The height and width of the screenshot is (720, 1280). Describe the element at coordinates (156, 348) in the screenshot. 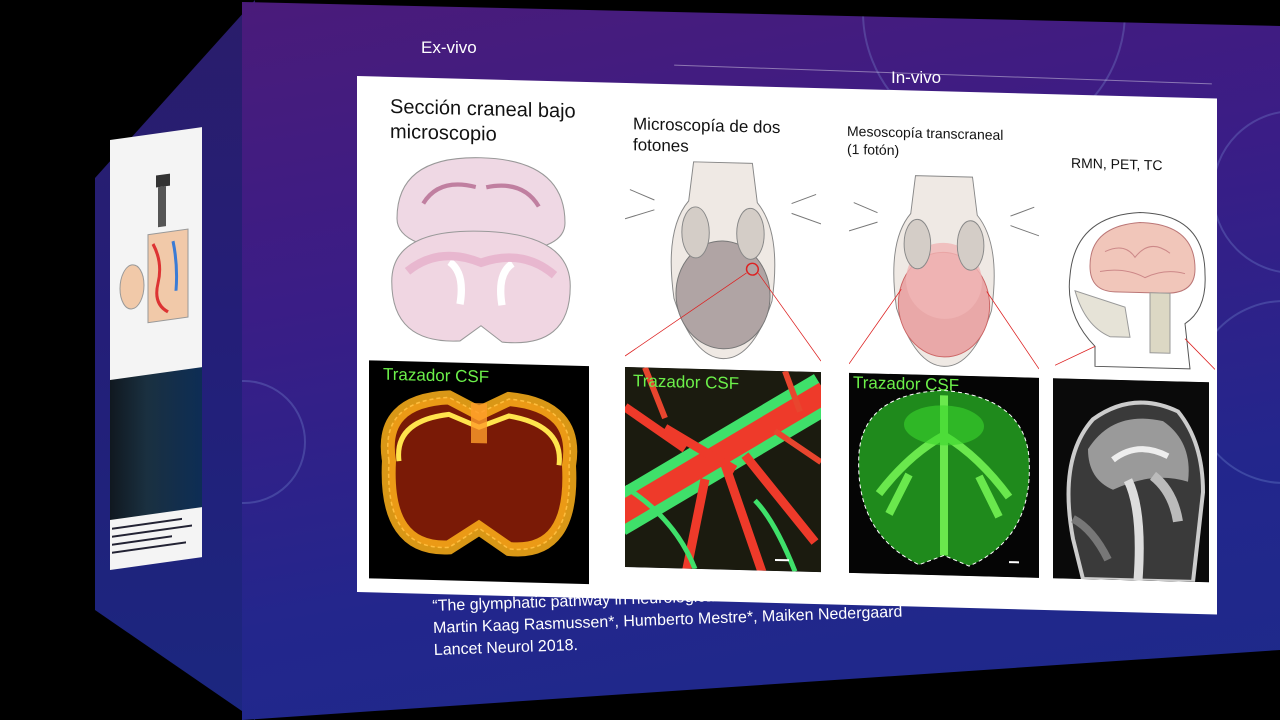

I see `previous-slide-content` at that location.